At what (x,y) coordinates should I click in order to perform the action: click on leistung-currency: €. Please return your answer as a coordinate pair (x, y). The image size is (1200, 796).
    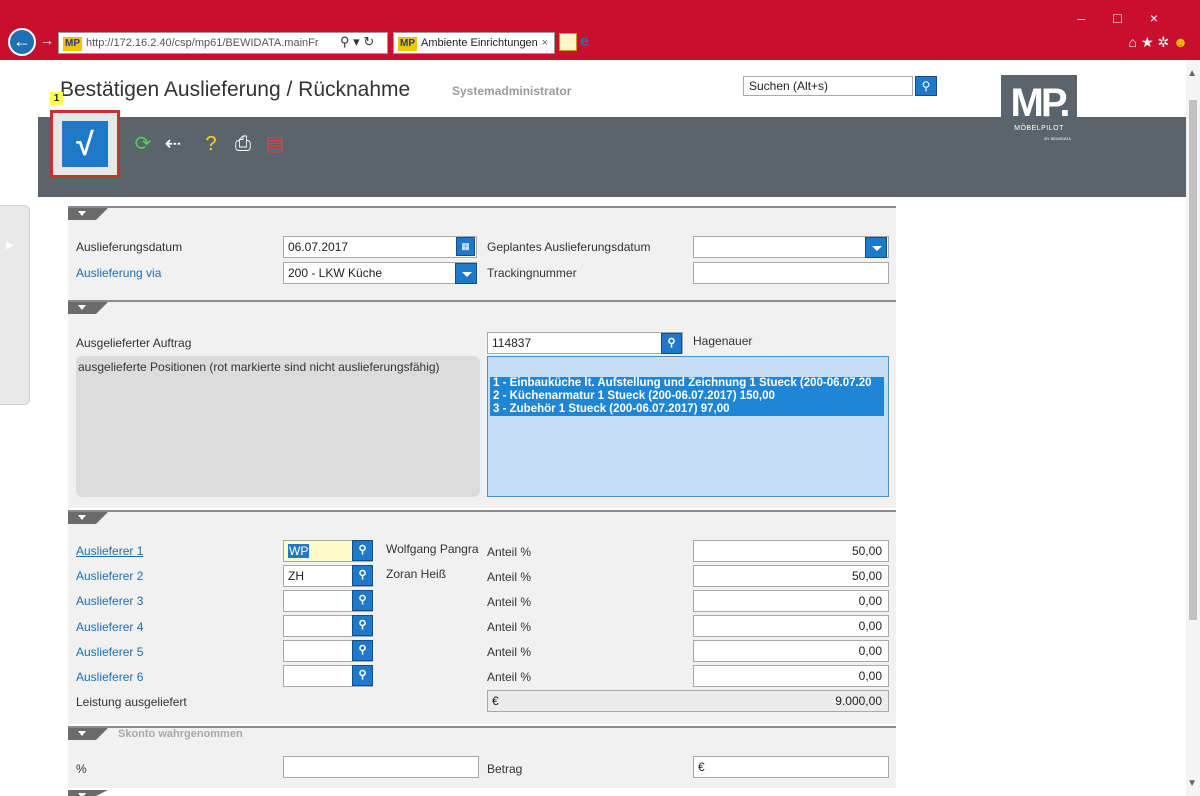
    Looking at the image, I should click on (495, 701).